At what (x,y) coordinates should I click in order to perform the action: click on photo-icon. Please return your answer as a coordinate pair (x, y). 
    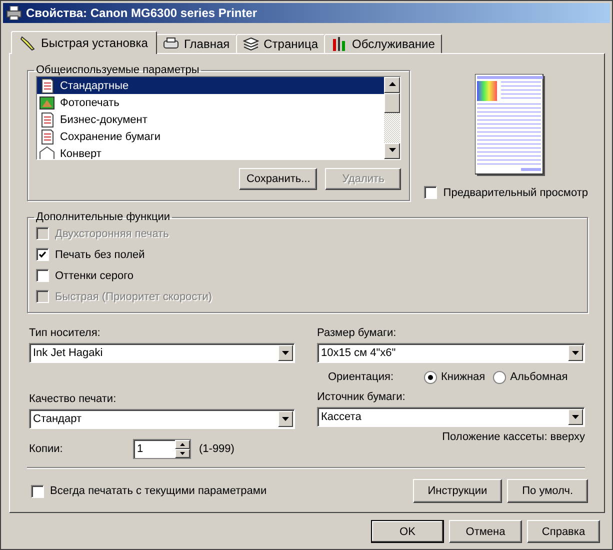
    Looking at the image, I should click on (47, 103).